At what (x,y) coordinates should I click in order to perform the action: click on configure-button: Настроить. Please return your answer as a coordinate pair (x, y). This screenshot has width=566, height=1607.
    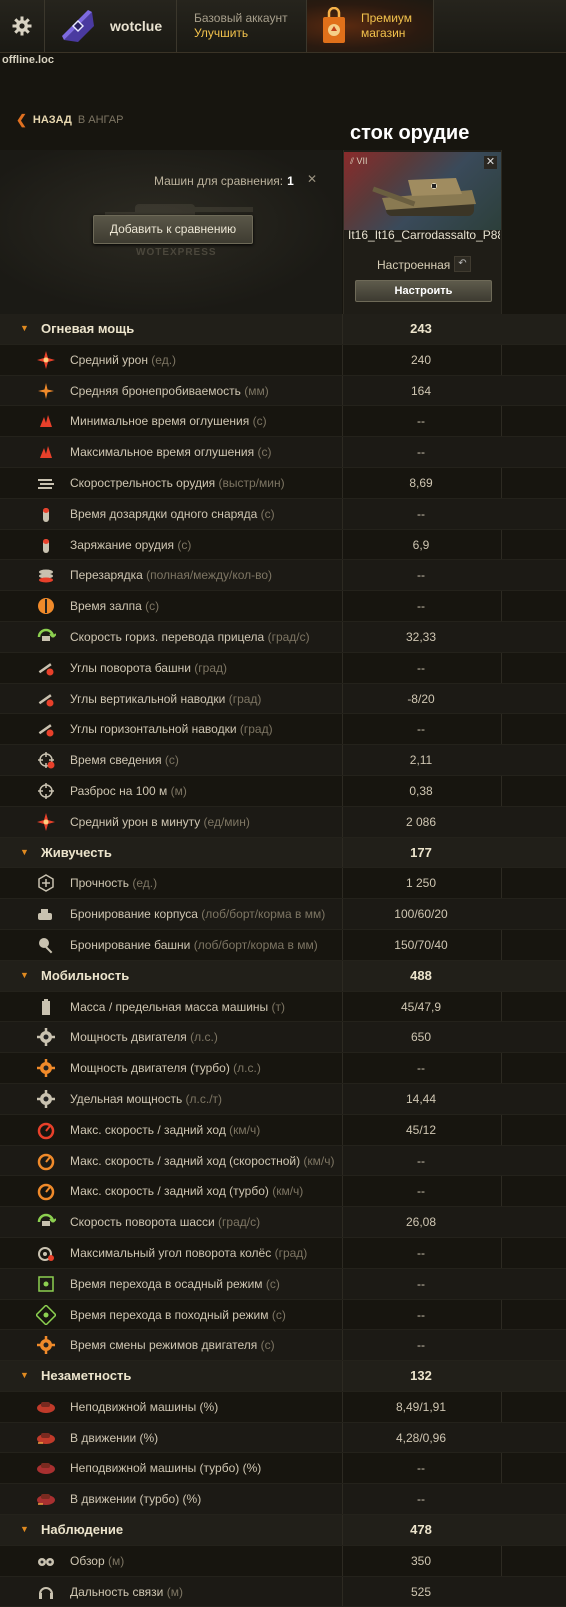
    Looking at the image, I should click on (423, 291).